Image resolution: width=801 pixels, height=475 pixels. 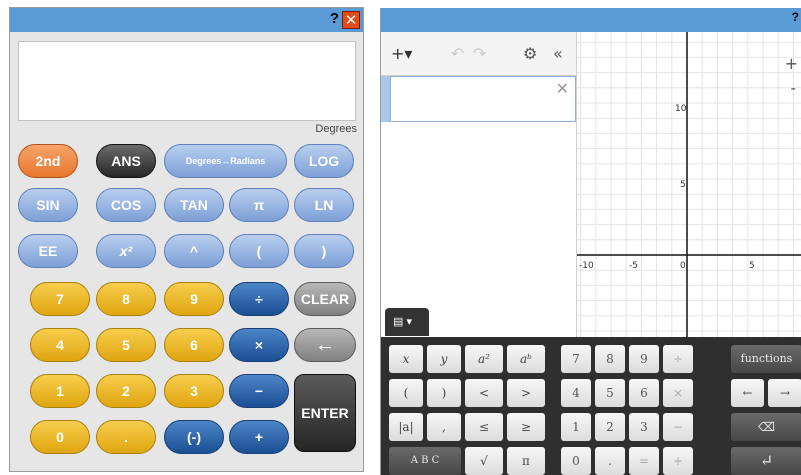 What do you see at coordinates (444, 359) in the screenshot?
I see `key-y: y` at bounding box center [444, 359].